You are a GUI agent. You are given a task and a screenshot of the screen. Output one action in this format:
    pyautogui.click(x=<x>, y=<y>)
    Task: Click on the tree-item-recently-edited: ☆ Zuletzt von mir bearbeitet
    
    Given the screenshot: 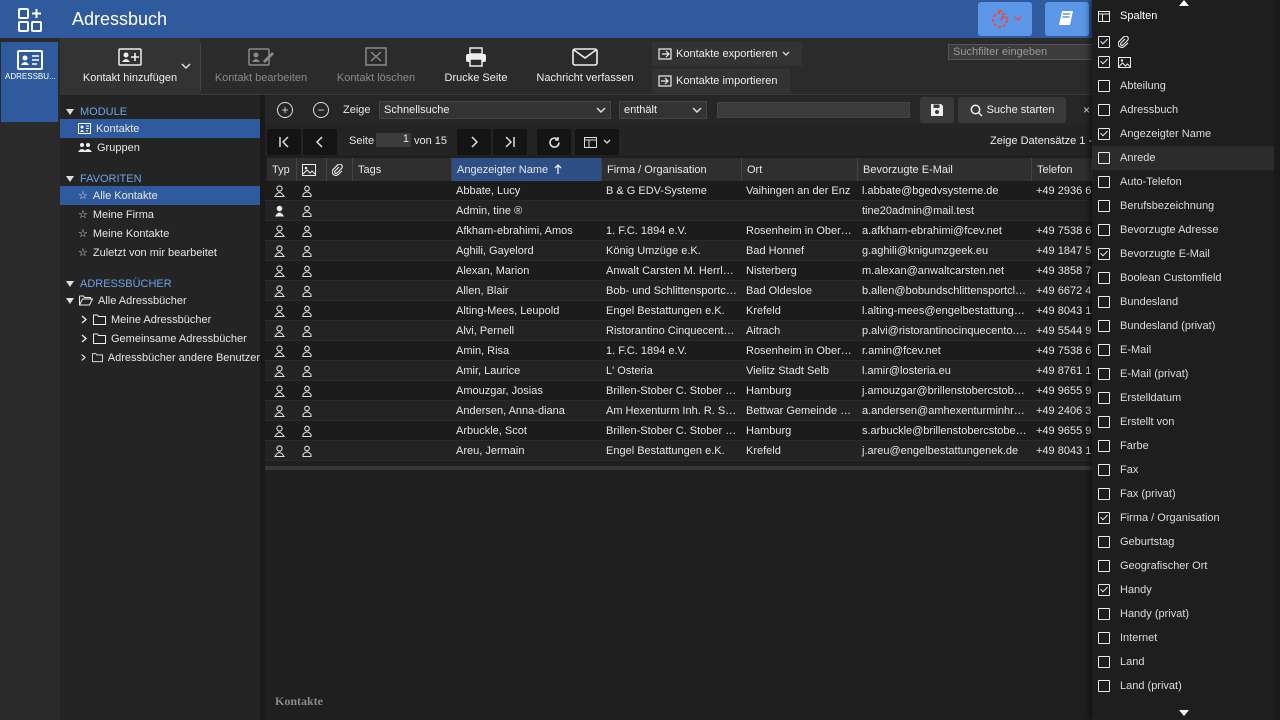 What is the action you would take?
    pyautogui.click(x=160, y=252)
    